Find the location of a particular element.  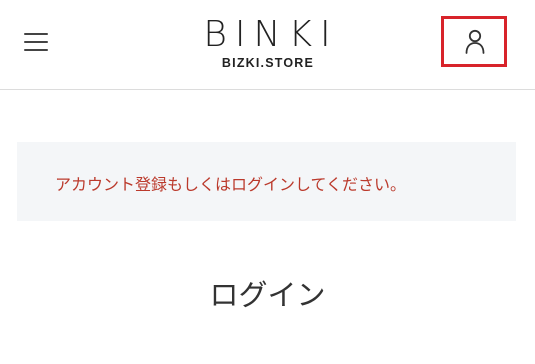

site-logo: BINKI BIZKI.STORE is located at coordinates (268, 45).